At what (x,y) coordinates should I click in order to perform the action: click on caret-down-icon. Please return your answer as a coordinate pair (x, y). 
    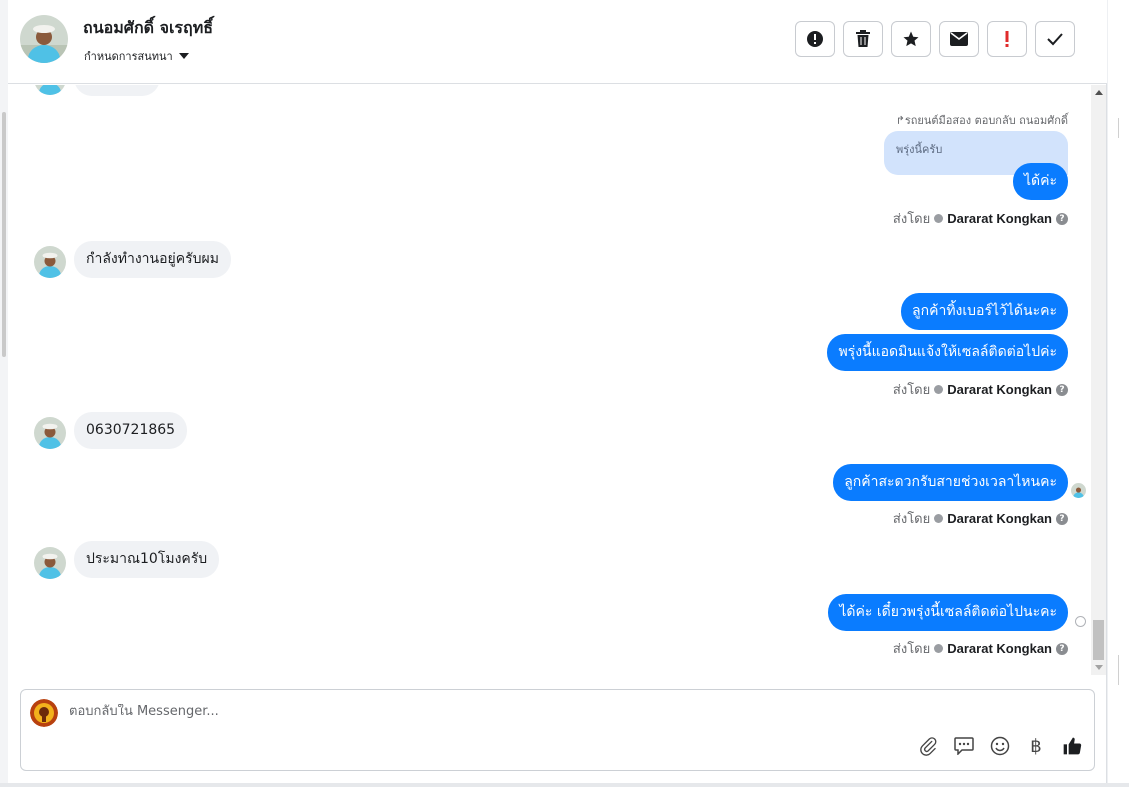
    Looking at the image, I should click on (183, 56).